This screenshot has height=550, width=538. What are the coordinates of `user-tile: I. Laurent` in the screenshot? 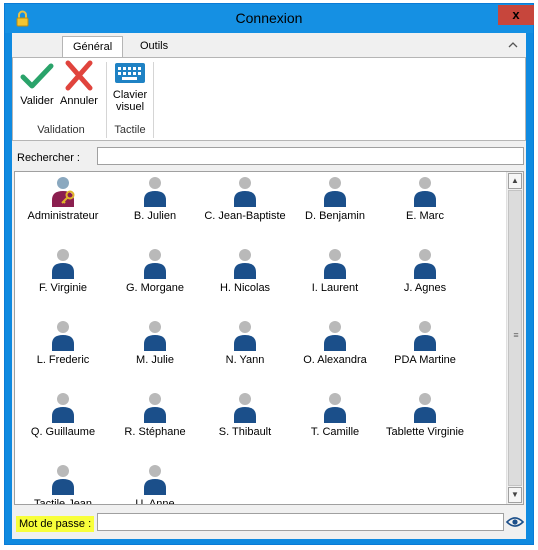 It's located at (335, 271).